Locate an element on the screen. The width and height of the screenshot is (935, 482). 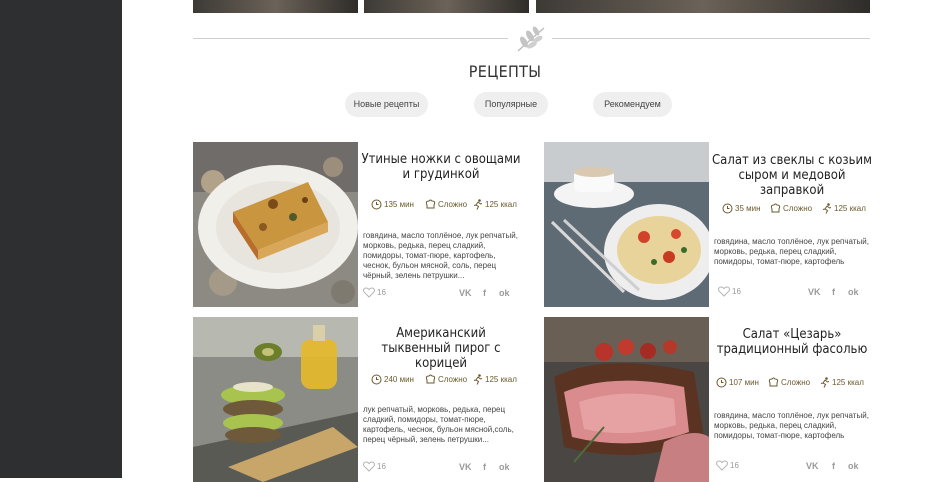
cook-time-label: 135 мин is located at coordinates (399, 204).